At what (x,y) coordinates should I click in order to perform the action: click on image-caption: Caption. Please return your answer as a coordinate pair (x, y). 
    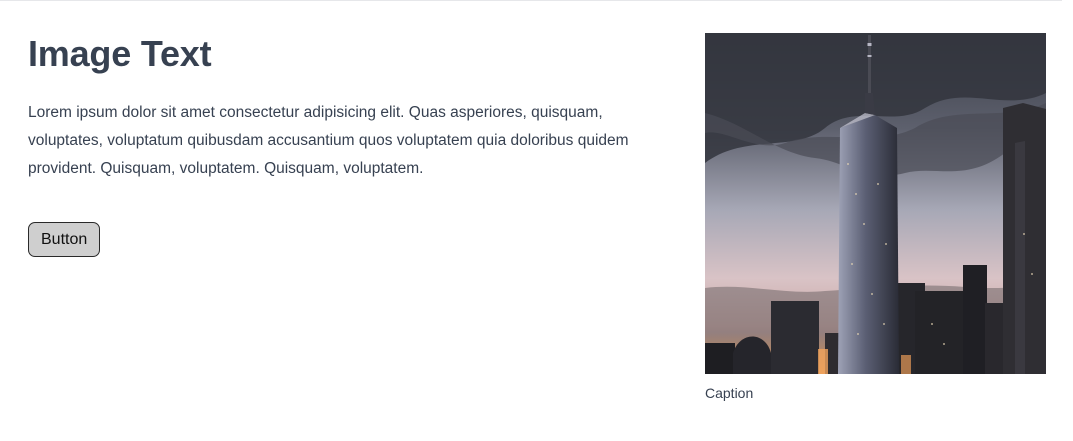
    Looking at the image, I should click on (729, 393).